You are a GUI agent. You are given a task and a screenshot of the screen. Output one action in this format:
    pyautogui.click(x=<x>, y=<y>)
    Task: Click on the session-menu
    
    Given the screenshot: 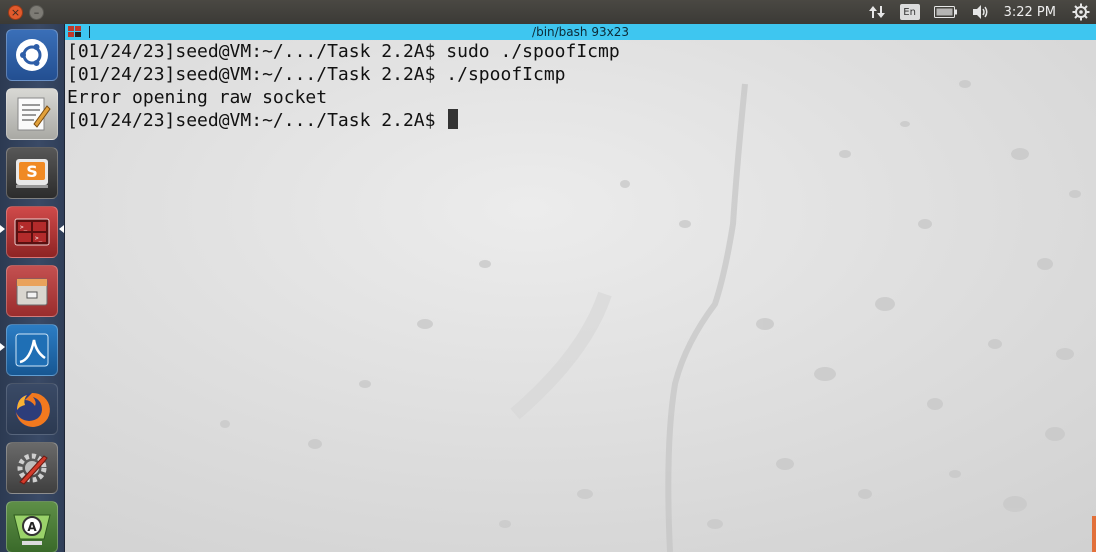 What is the action you would take?
    pyautogui.click(x=1081, y=12)
    